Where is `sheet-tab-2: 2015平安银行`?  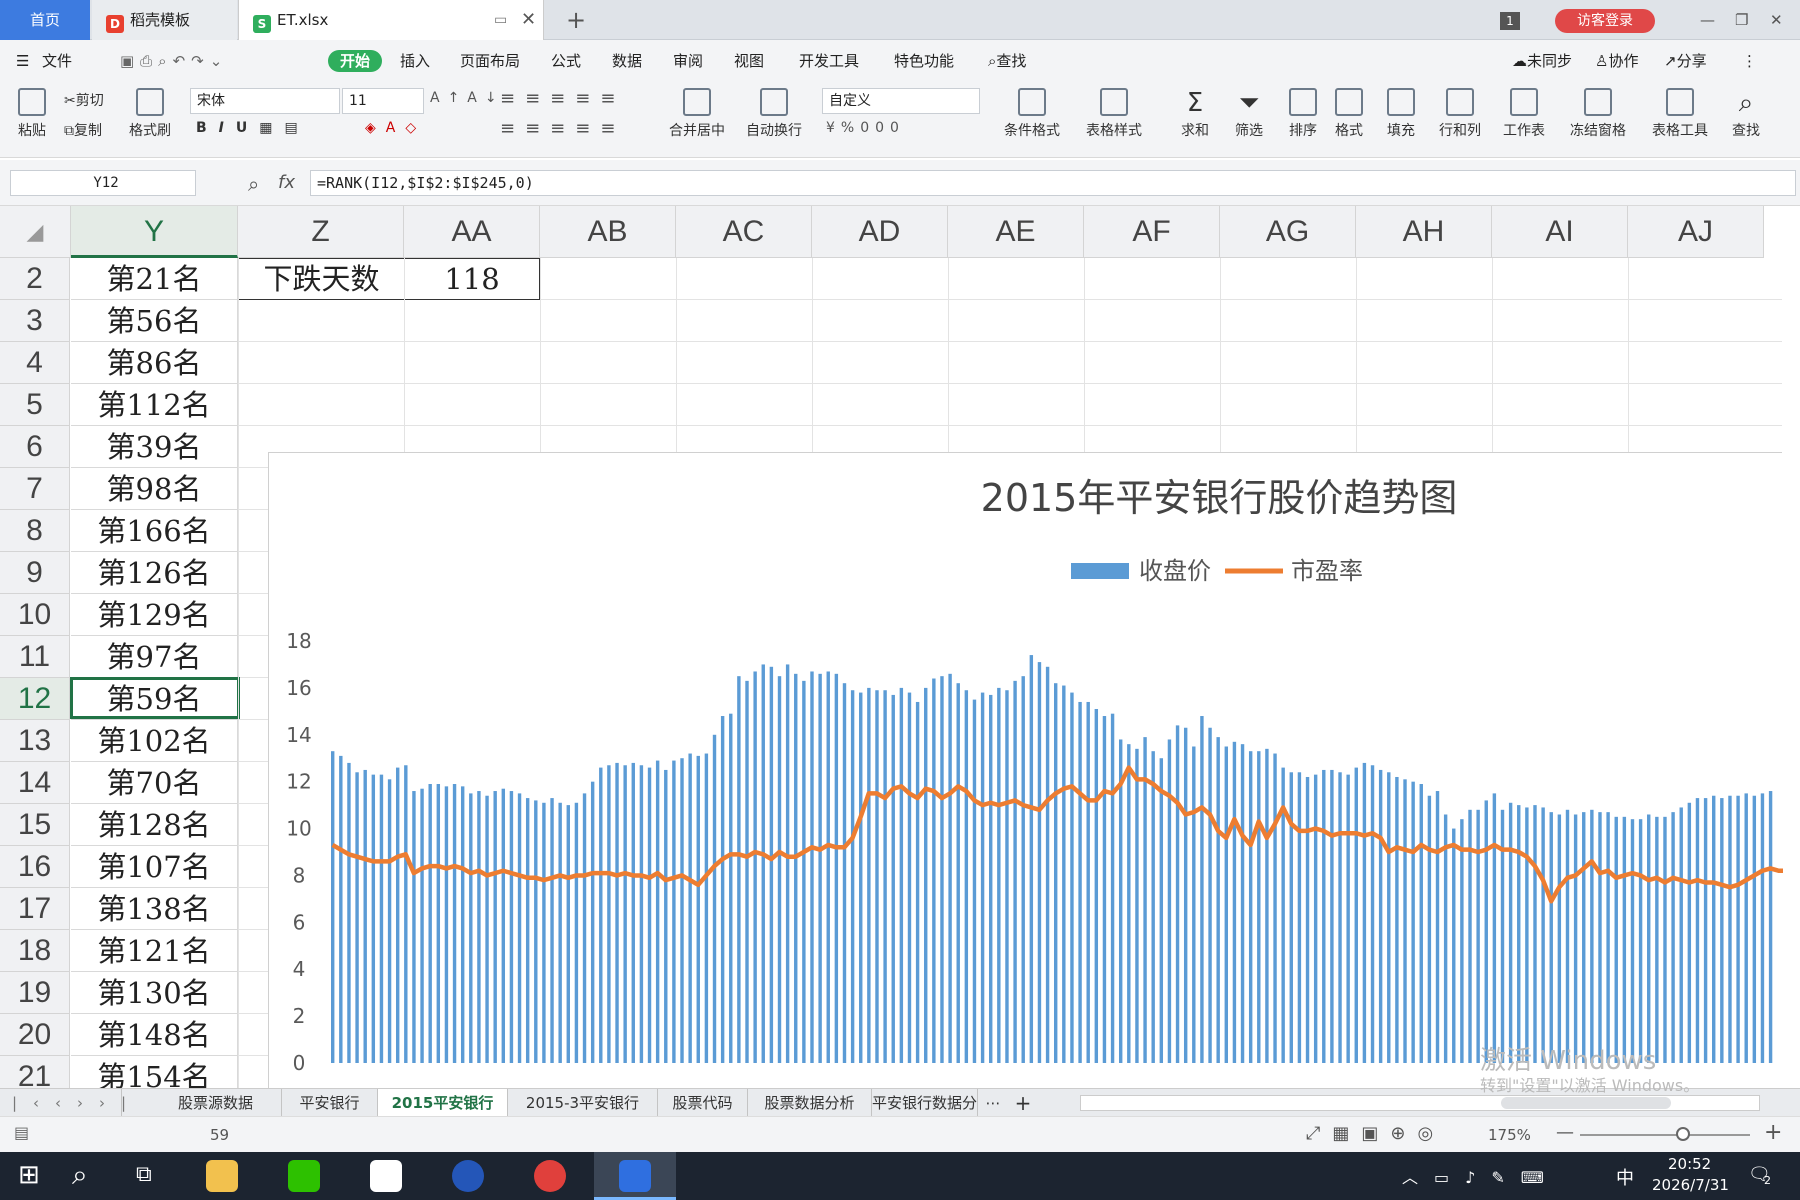 sheet-tab-2: 2015平安银行 is located at coordinates (443, 1103).